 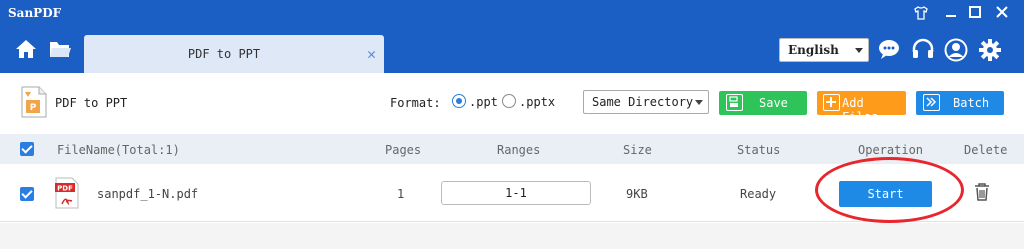 What do you see at coordinates (931, 102) in the screenshot?
I see `batch-icon` at bounding box center [931, 102].